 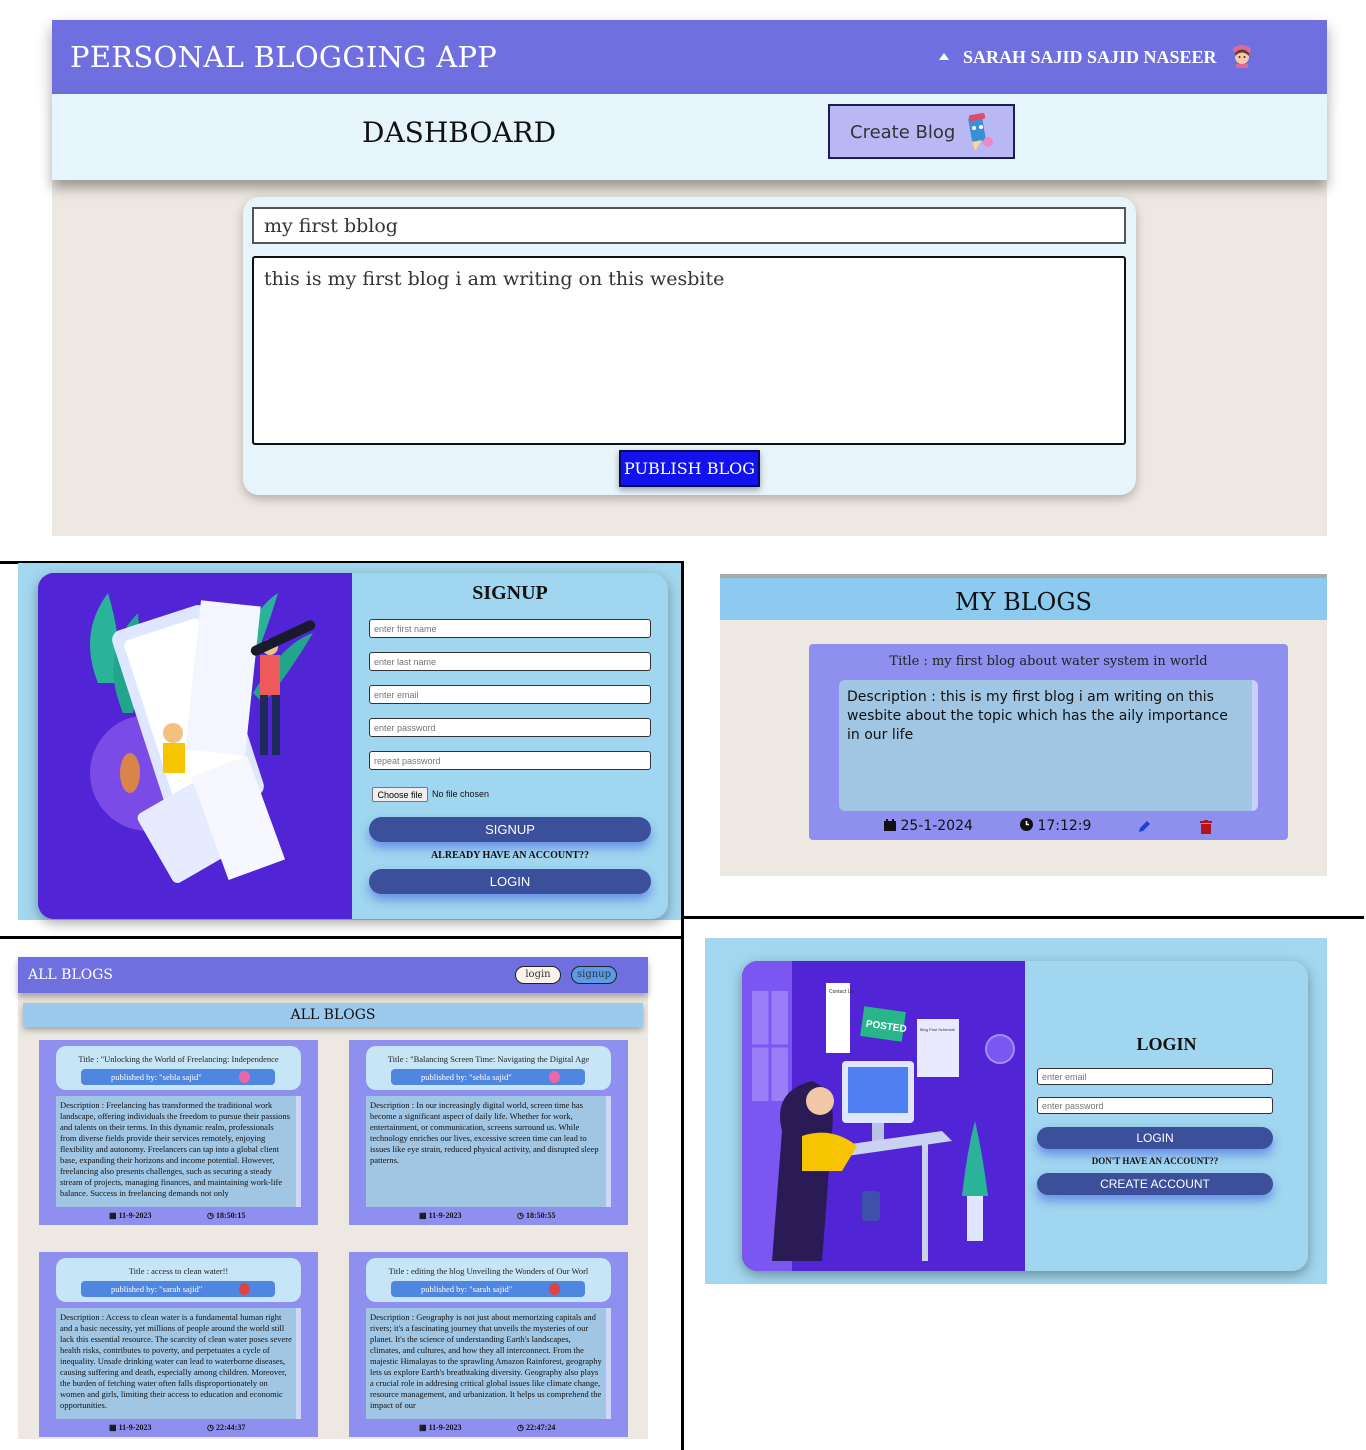 What do you see at coordinates (400, 794) in the screenshot?
I see `choose-file-button: Choose file` at bounding box center [400, 794].